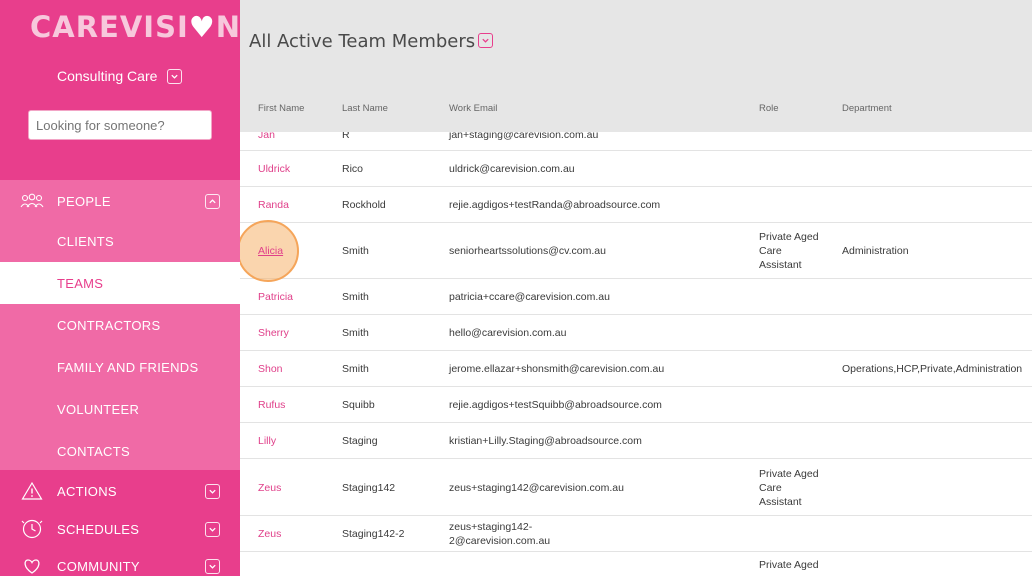 The width and height of the screenshot is (1032, 576). Describe the element at coordinates (275, 297) in the screenshot. I see `first-name-link: Patricia` at that location.